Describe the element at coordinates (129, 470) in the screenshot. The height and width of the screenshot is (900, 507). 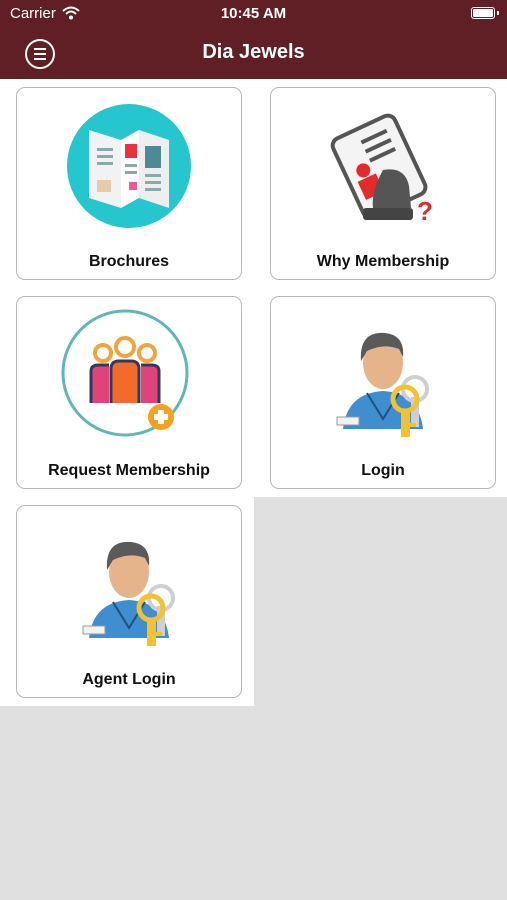
I see `request-membership-label: Request Membership` at that location.